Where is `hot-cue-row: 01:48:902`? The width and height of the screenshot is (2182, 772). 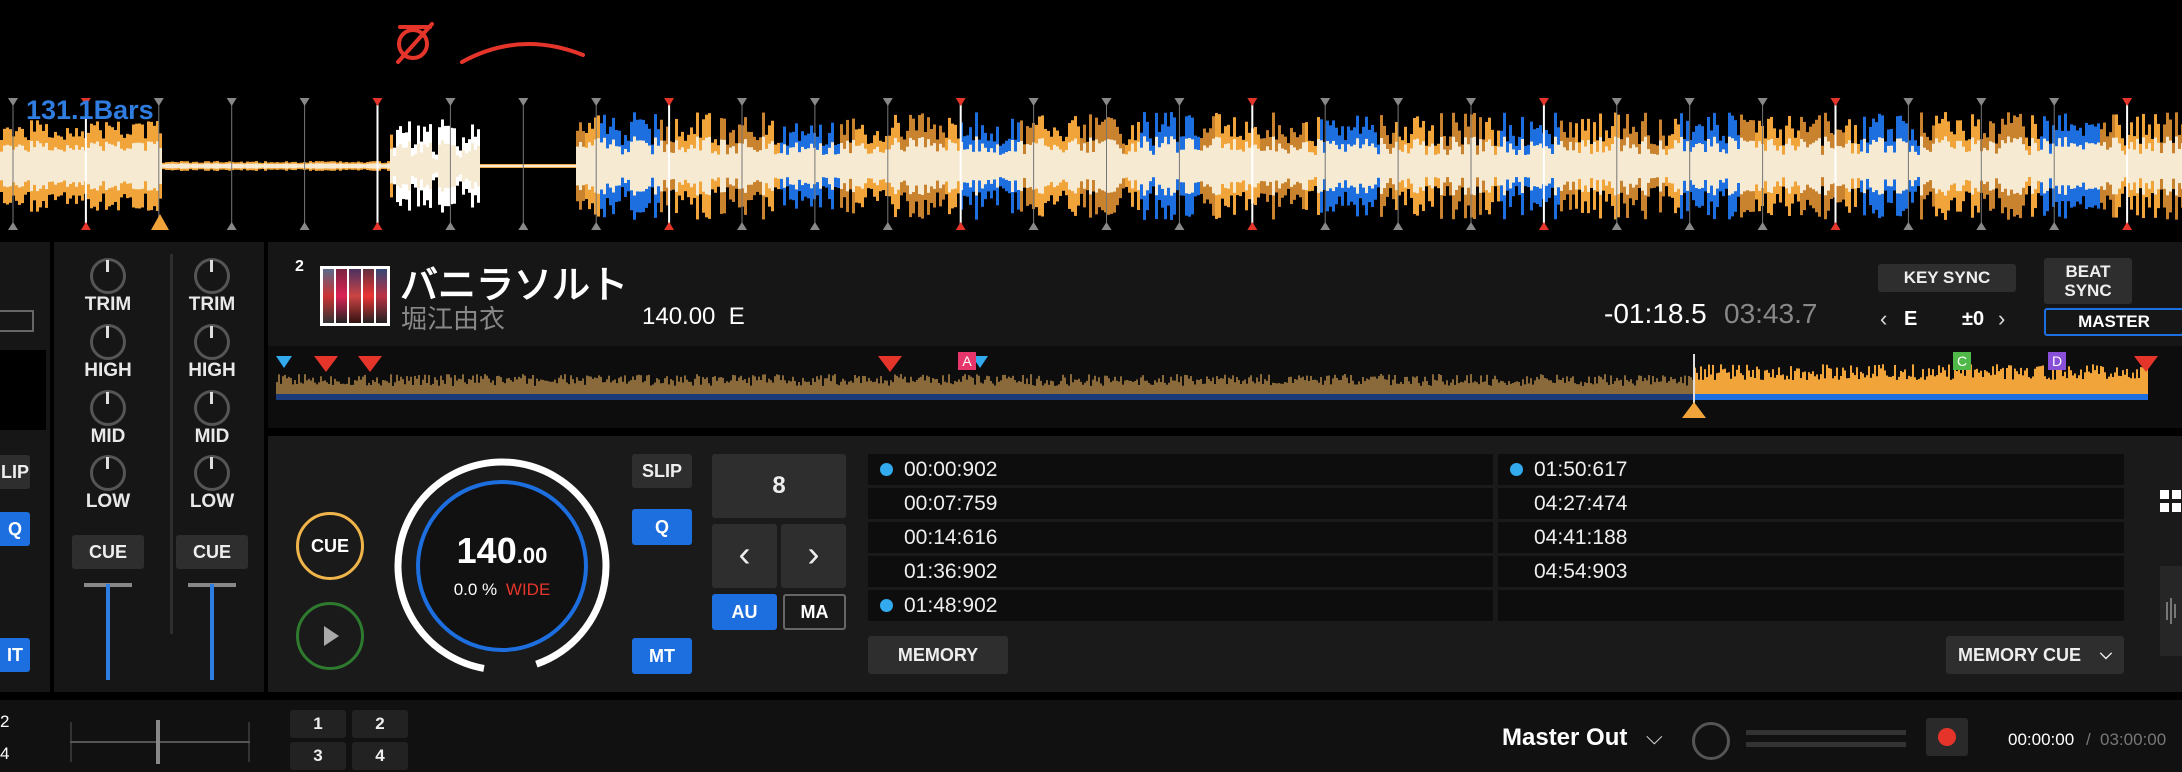 hot-cue-row: 01:48:902 is located at coordinates (1180, 605).